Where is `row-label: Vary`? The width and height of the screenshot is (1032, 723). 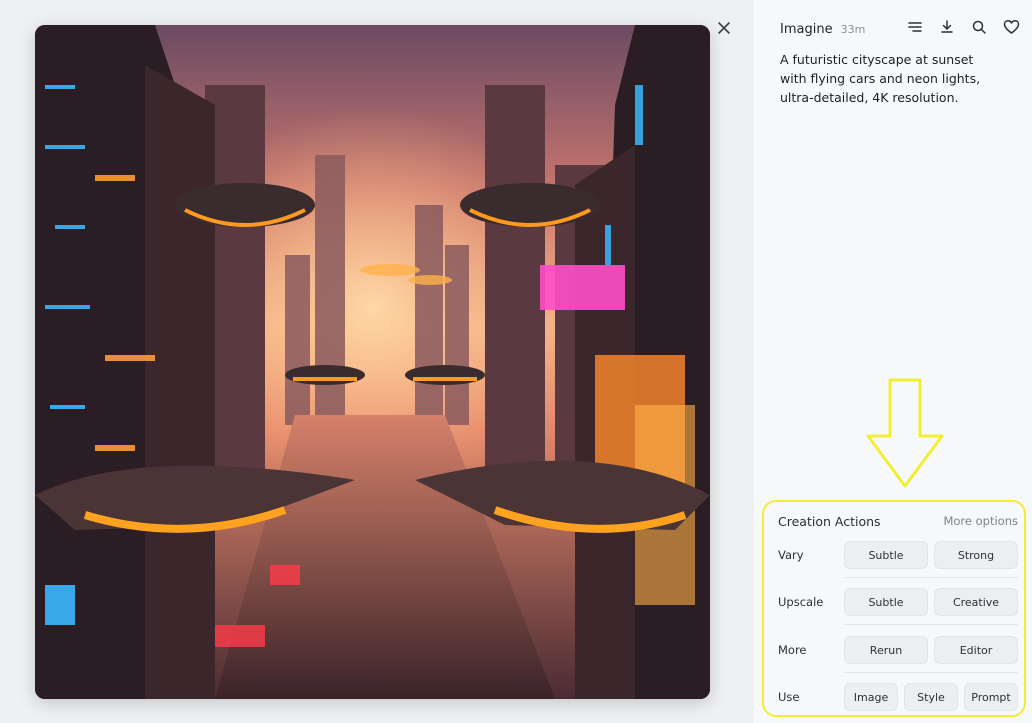 row-label: Vary is located at coordinates (791, 555).